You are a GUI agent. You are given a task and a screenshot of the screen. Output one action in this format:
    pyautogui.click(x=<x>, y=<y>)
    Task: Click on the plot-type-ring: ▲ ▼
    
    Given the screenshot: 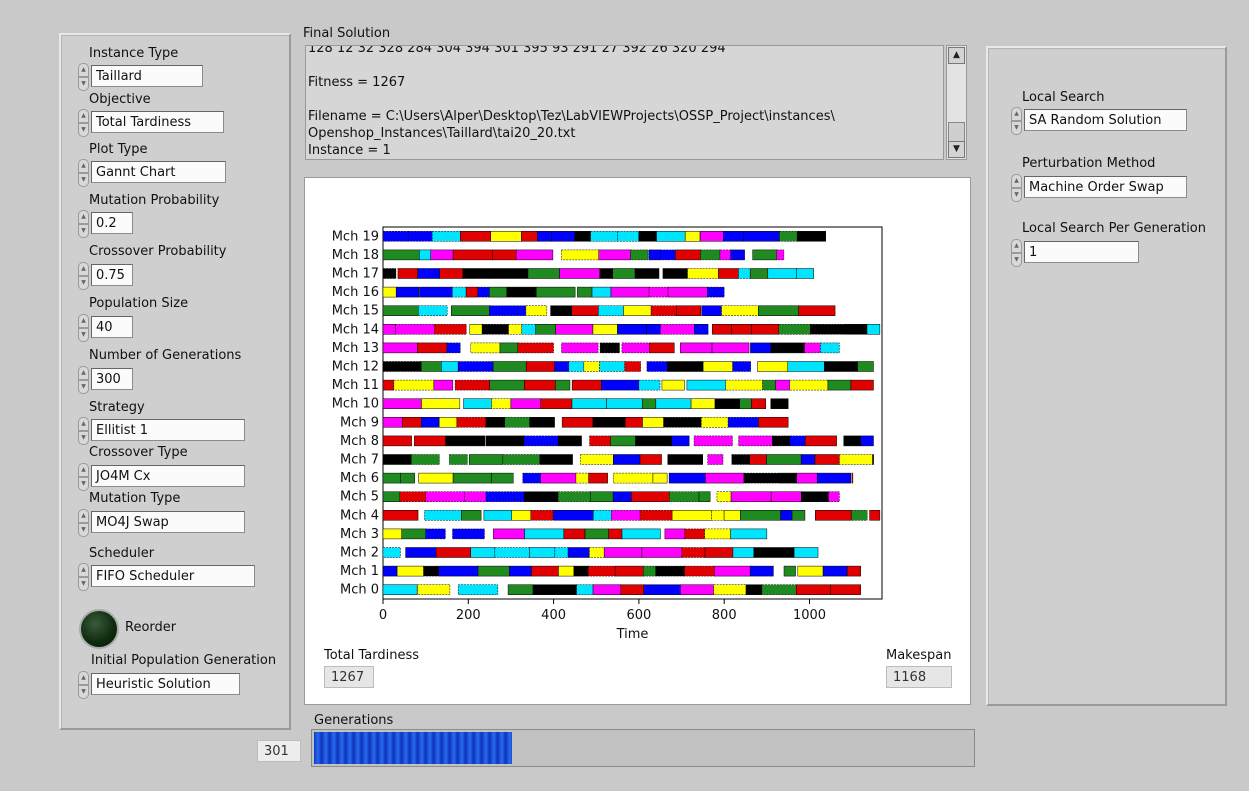 What is the action you would take?
    pyautogui.click(x=83, y=173)
    